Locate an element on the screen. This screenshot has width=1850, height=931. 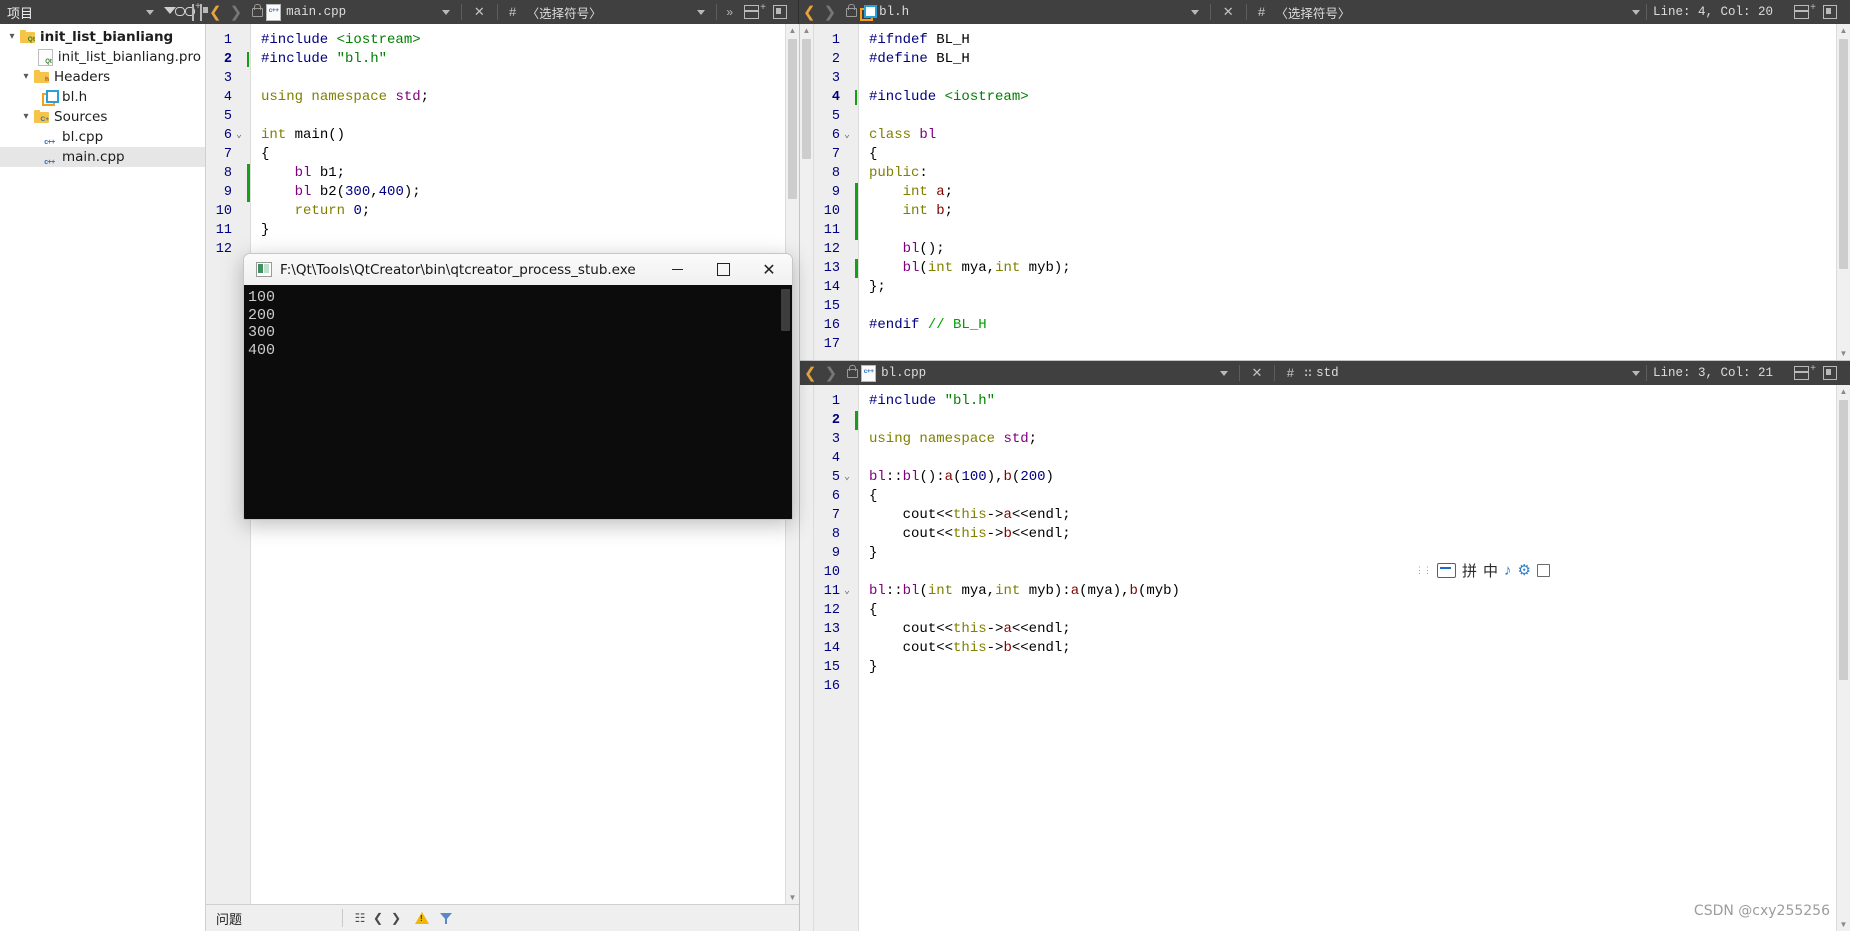
maximize-icon is located at coordinates (723, 269).